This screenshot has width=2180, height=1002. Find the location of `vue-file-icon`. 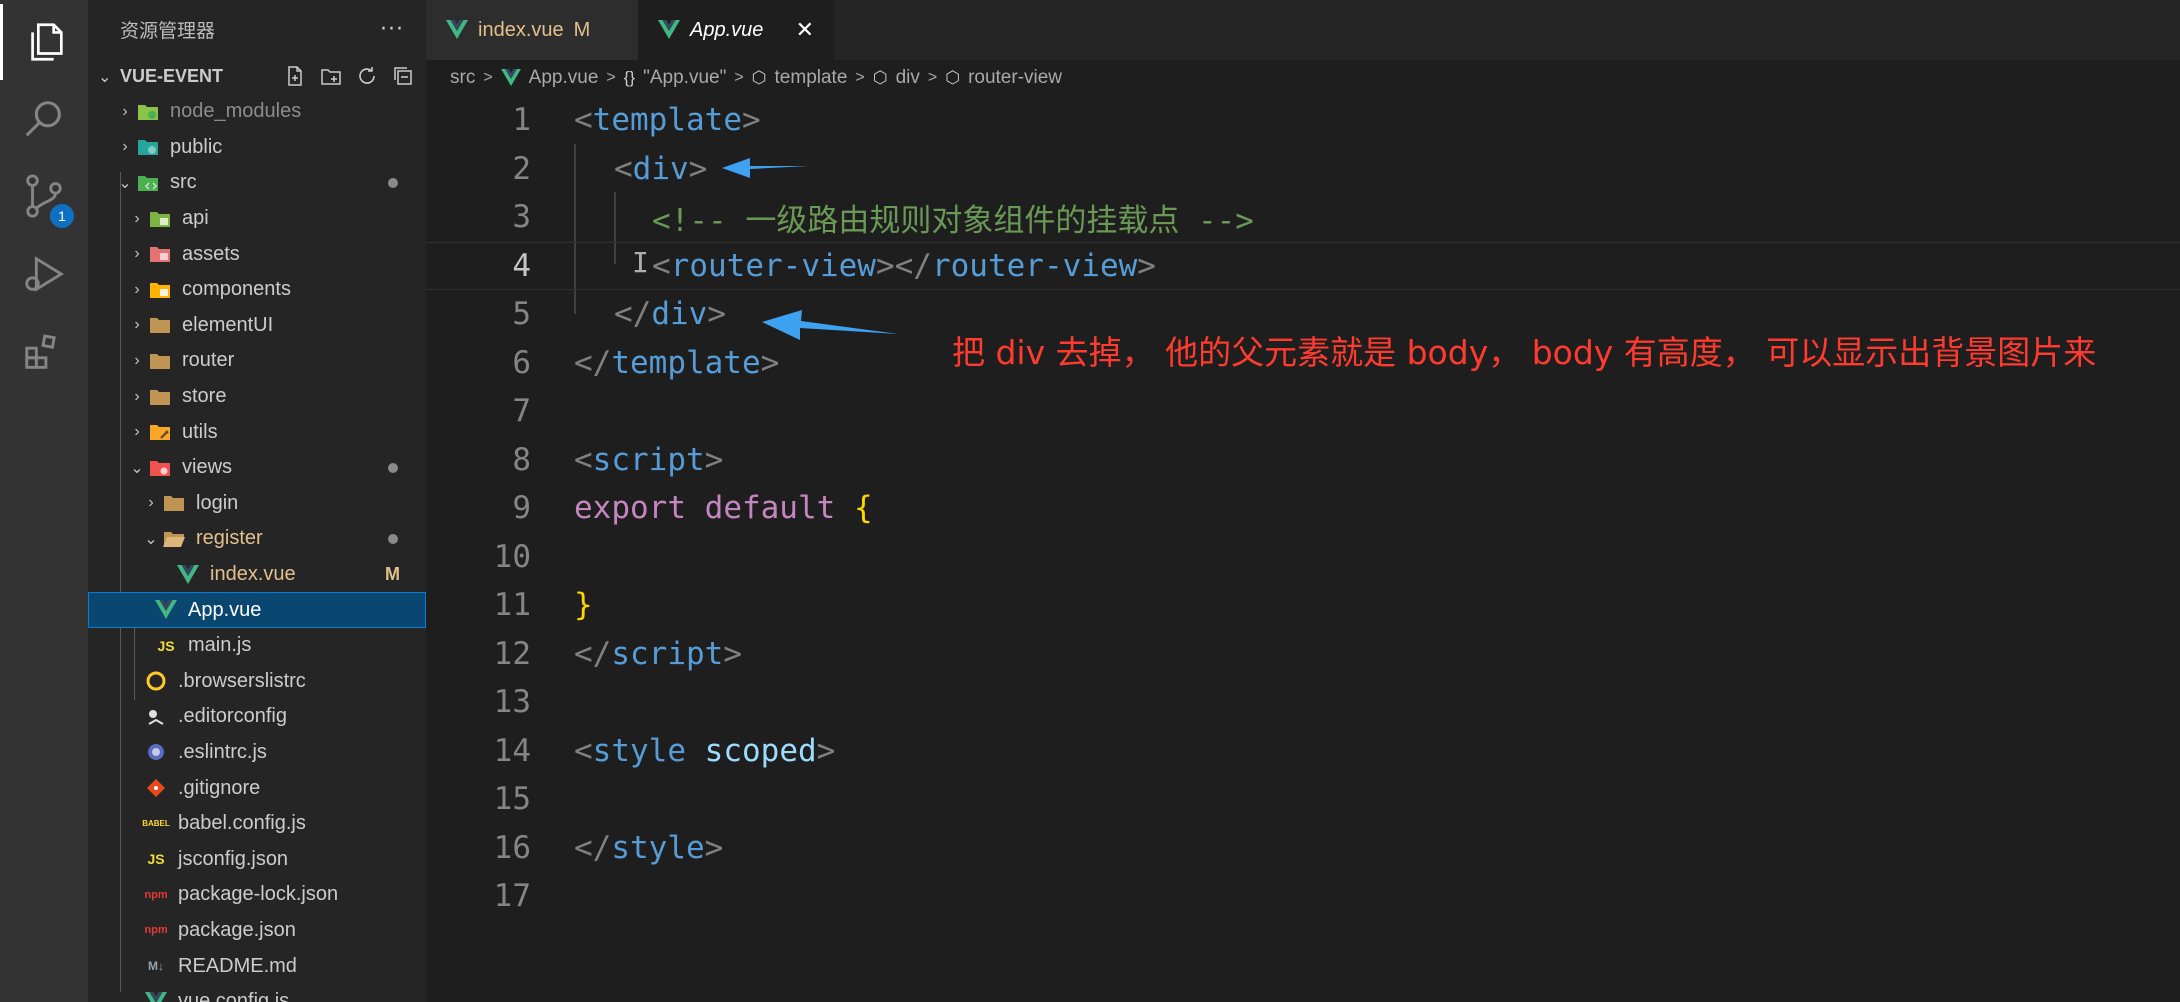

vue-file-icon is located at coordinates (457, 29).